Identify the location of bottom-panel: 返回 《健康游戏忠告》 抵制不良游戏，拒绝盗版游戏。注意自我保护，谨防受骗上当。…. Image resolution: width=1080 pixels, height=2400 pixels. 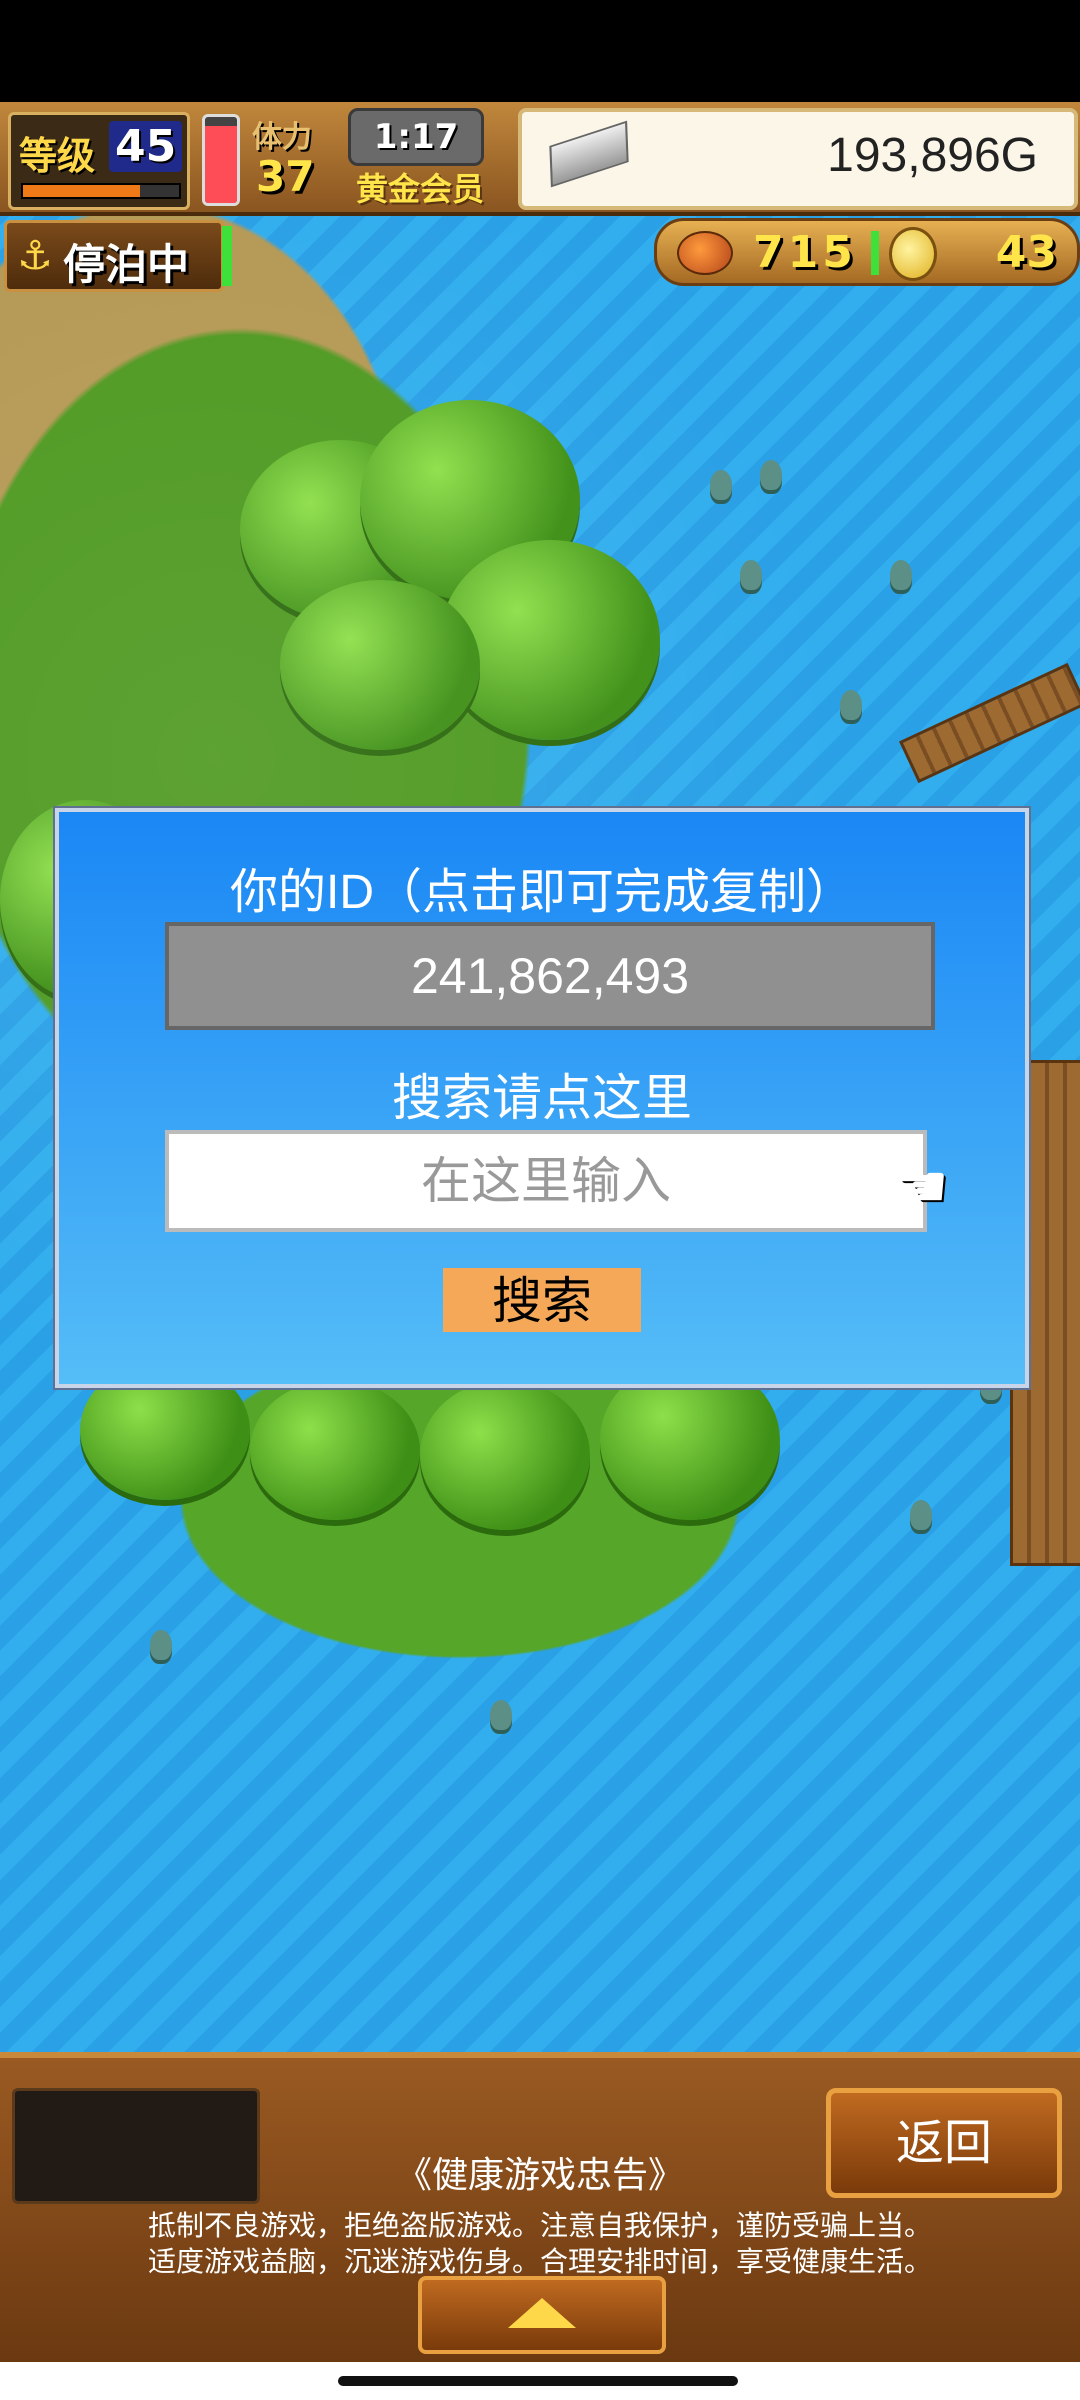
(540, 2210).